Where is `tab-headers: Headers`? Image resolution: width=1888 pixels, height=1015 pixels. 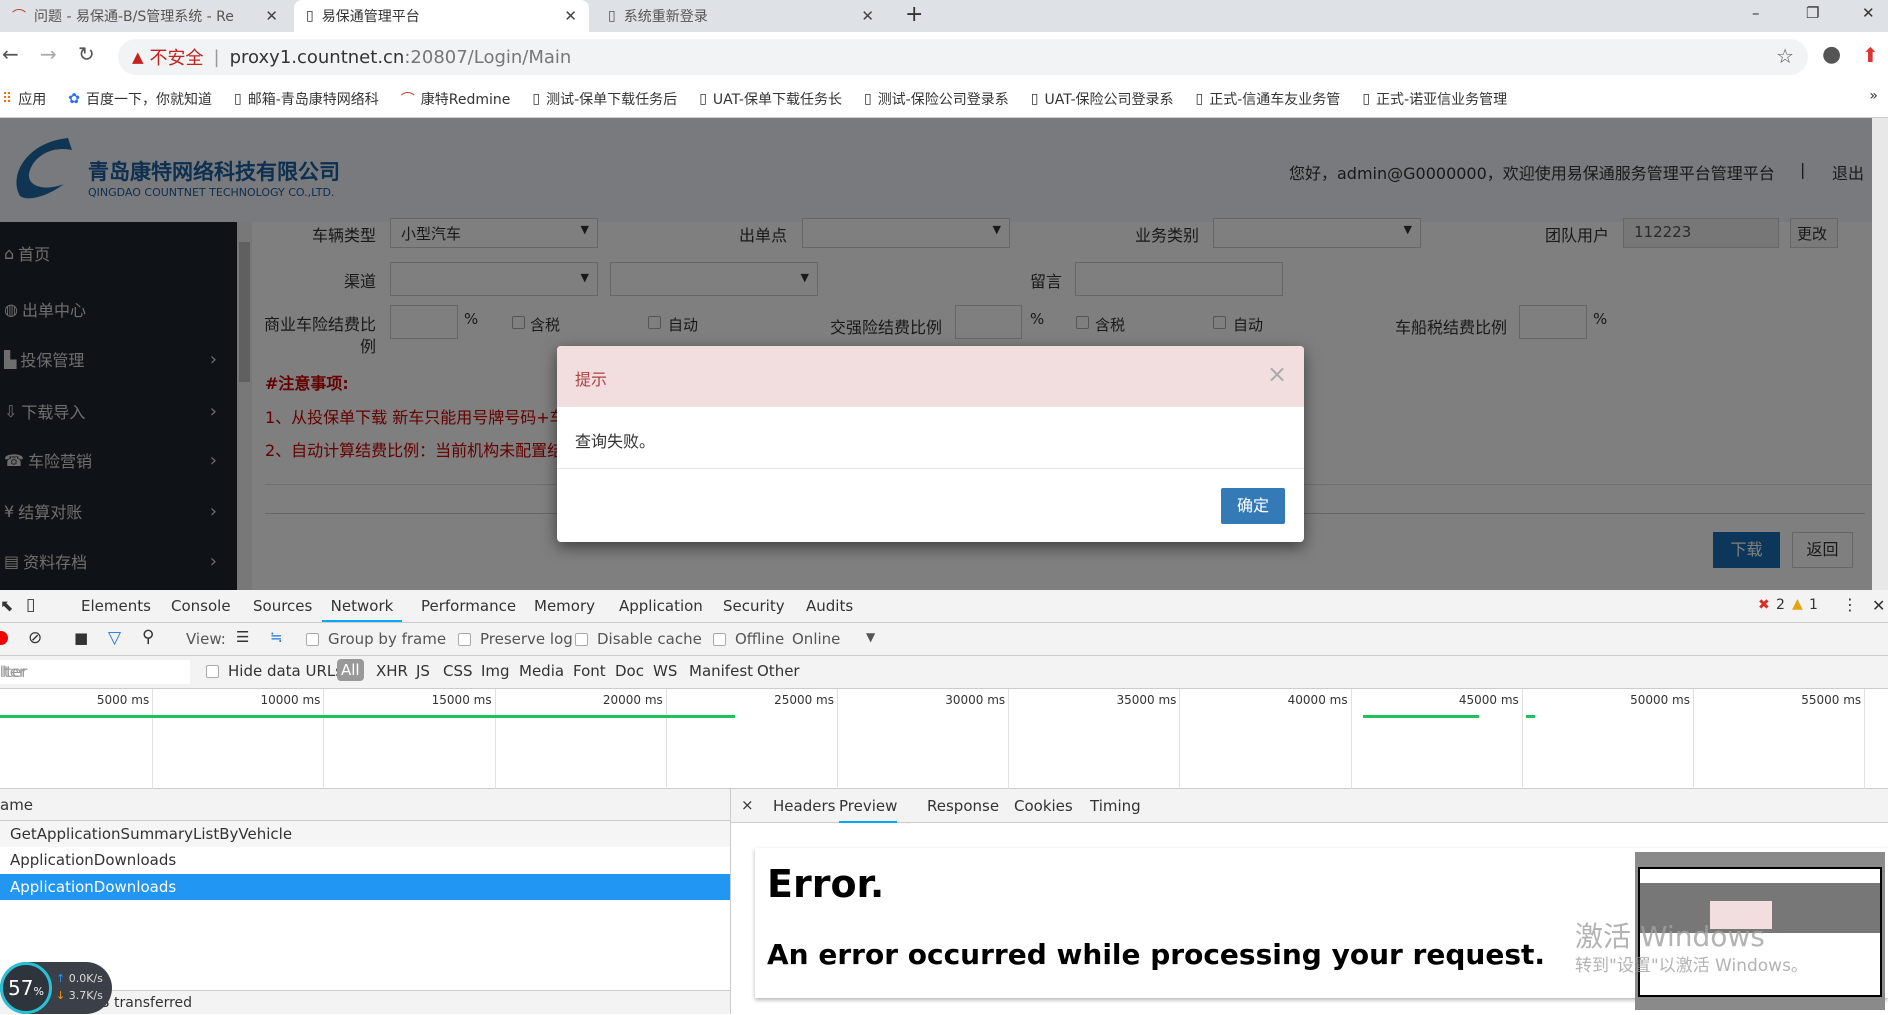
tab-headers: Headers is located at coordinates (804, 806).